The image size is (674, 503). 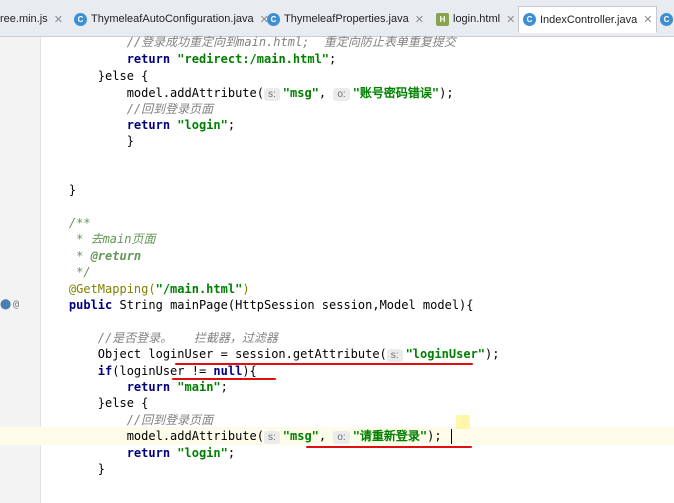 I want to click on html-file-icon: H, so click(x=442, y=19).